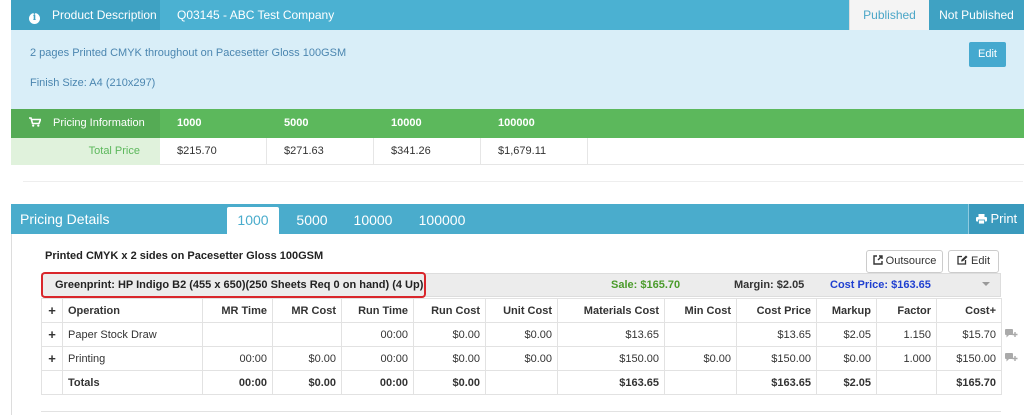 This screenshot has width=1024, height=415. Describe the element at coordinates (969, 382) in the screenshot. I see `table-cell: $165.70` at that location.